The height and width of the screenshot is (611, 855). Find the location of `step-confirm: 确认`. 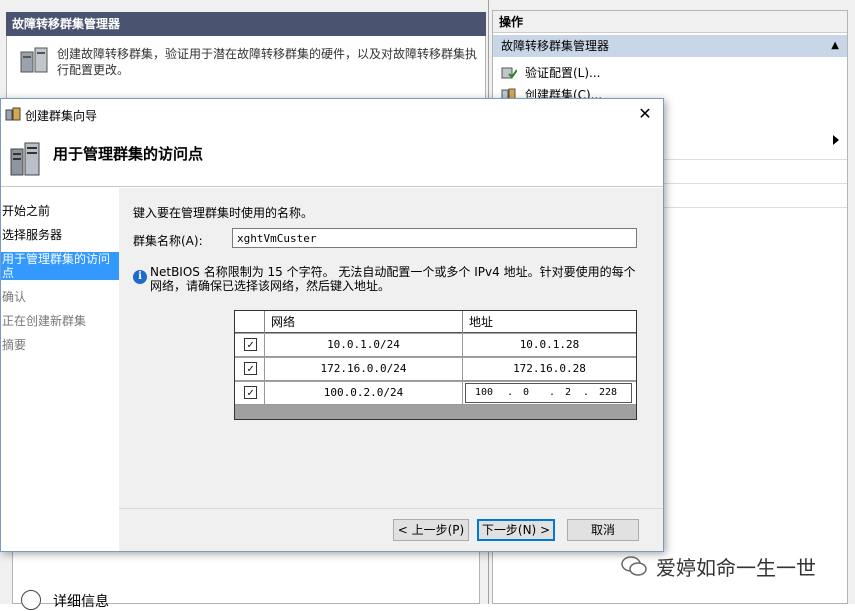

step-confirm: 确认 is located at coordinates (14, 297).